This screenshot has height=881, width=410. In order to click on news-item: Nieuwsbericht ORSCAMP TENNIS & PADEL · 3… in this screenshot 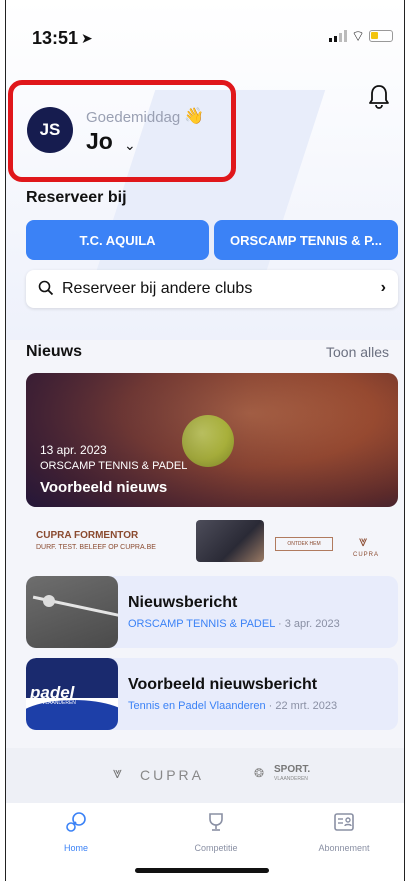, I will do `click(212, 612)`.